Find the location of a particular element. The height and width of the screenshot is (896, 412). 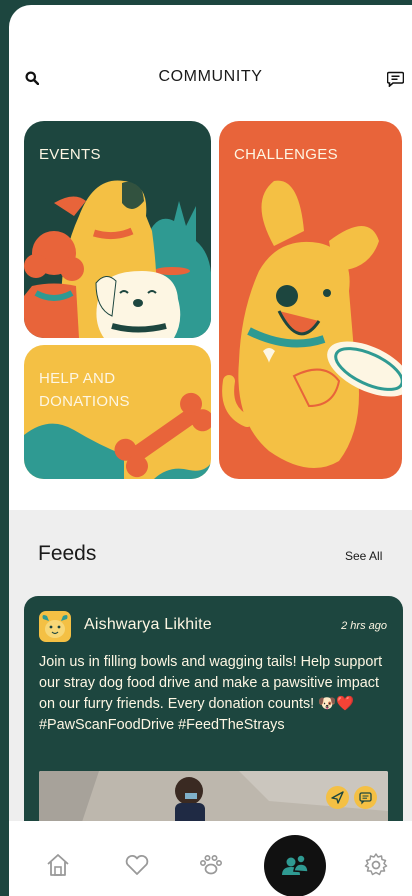

challenges-label: CHALLENGES is located at coordinates (286, 154).